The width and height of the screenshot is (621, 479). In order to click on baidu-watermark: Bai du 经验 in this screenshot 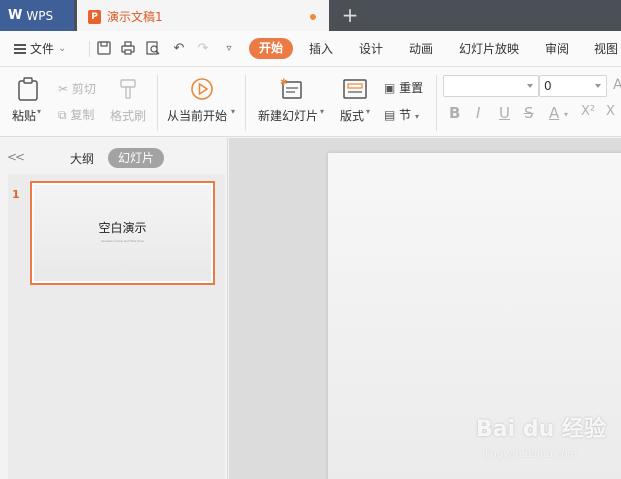, I will do `click(541, 429)`.